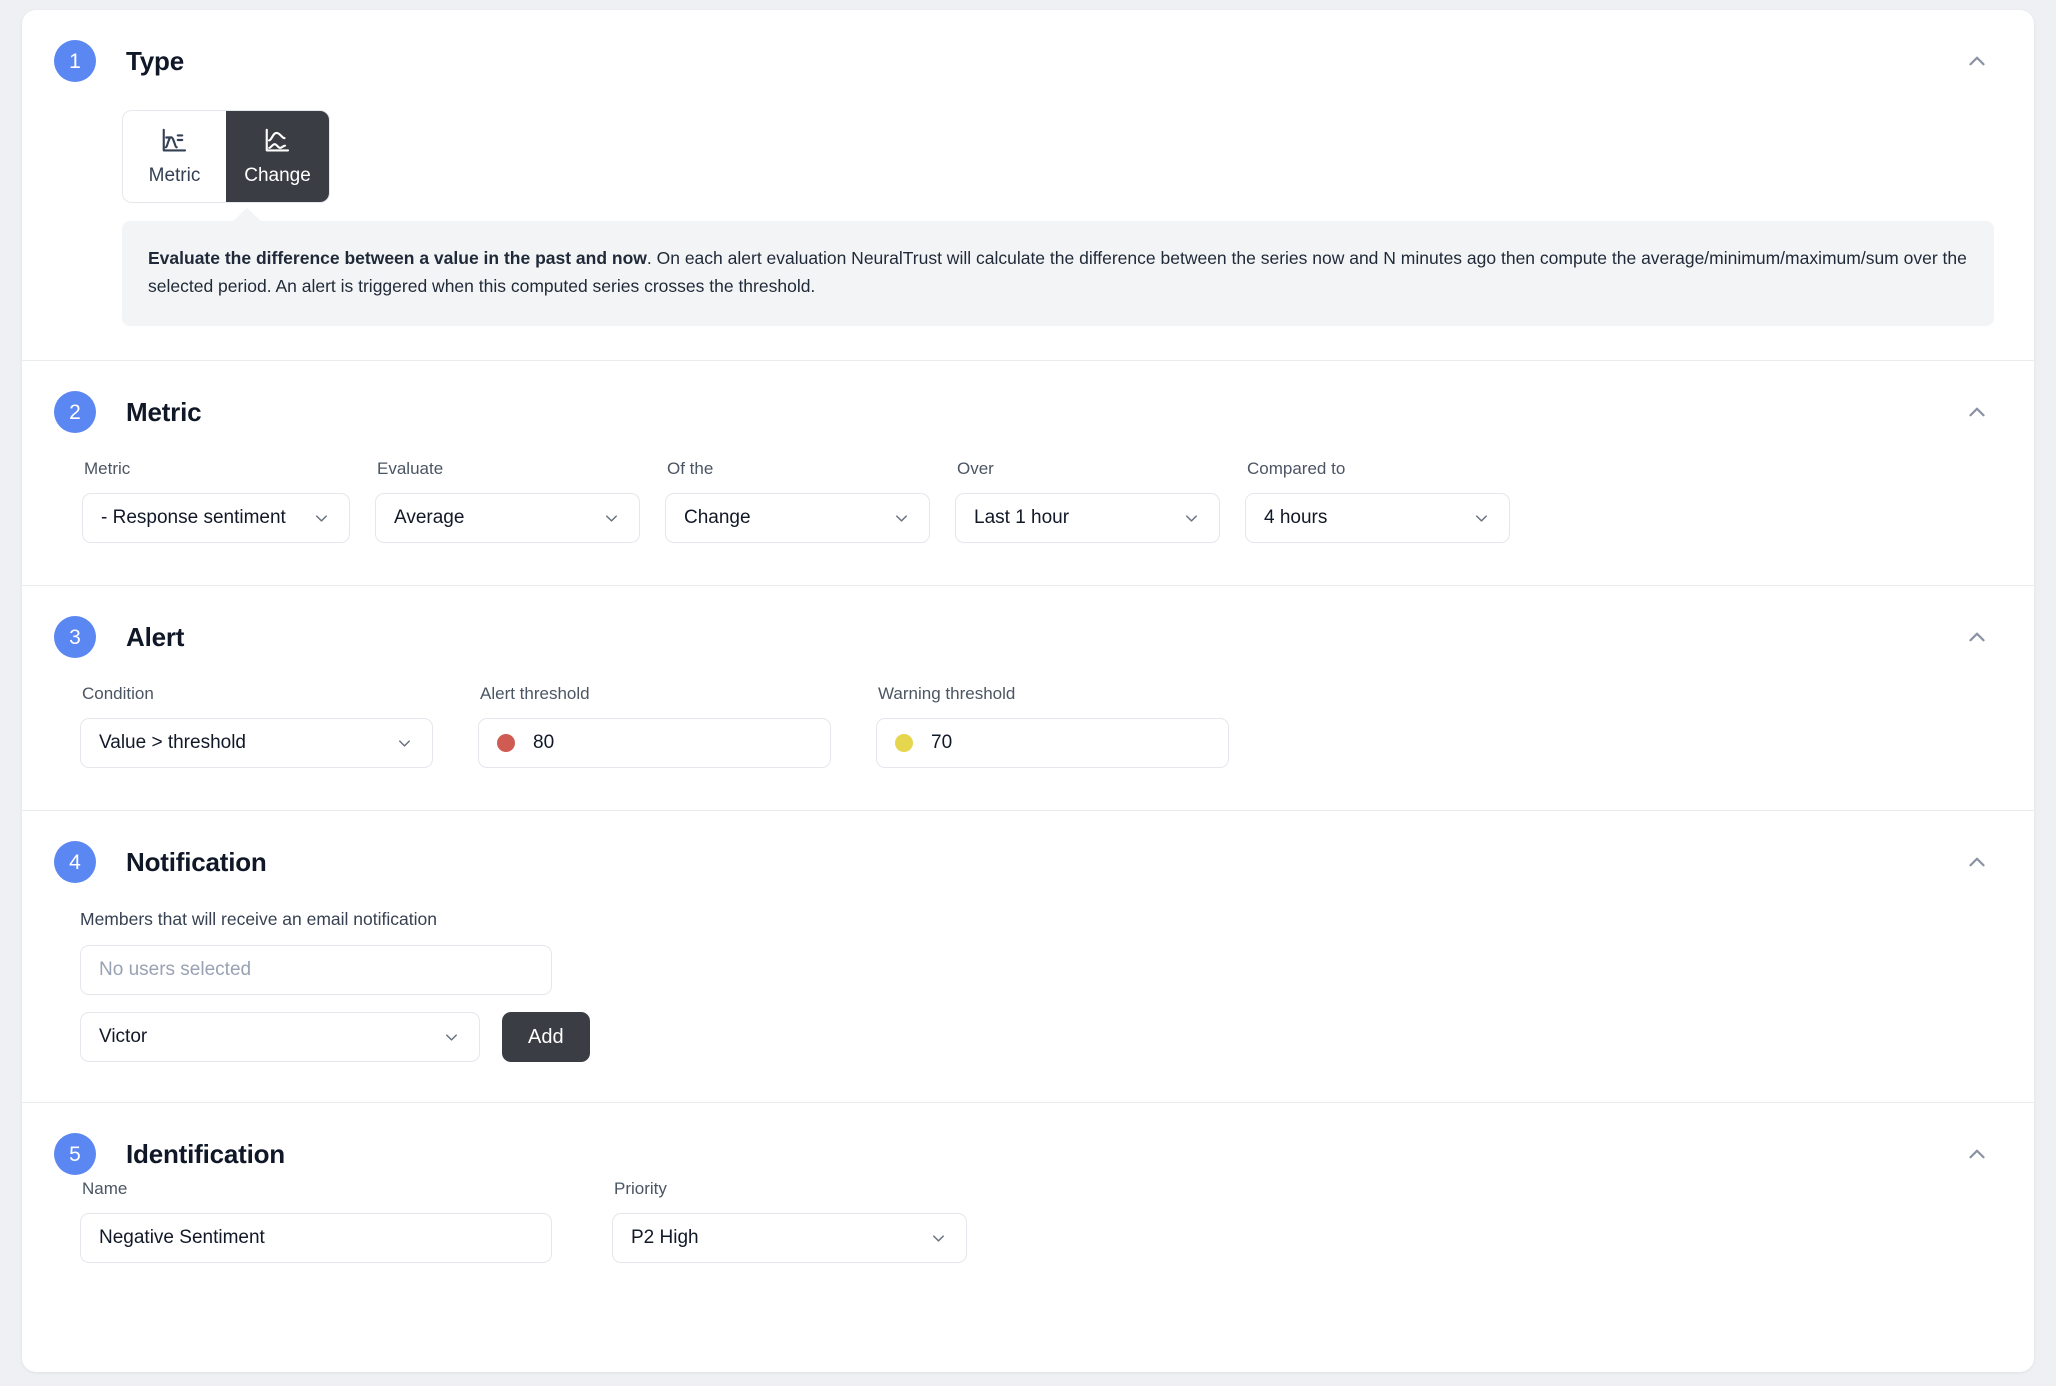  What do you see at coordinates (506, 743) in the screenshot?
I see `alert-severity-dot-icon` at bounding box center [506, 743].